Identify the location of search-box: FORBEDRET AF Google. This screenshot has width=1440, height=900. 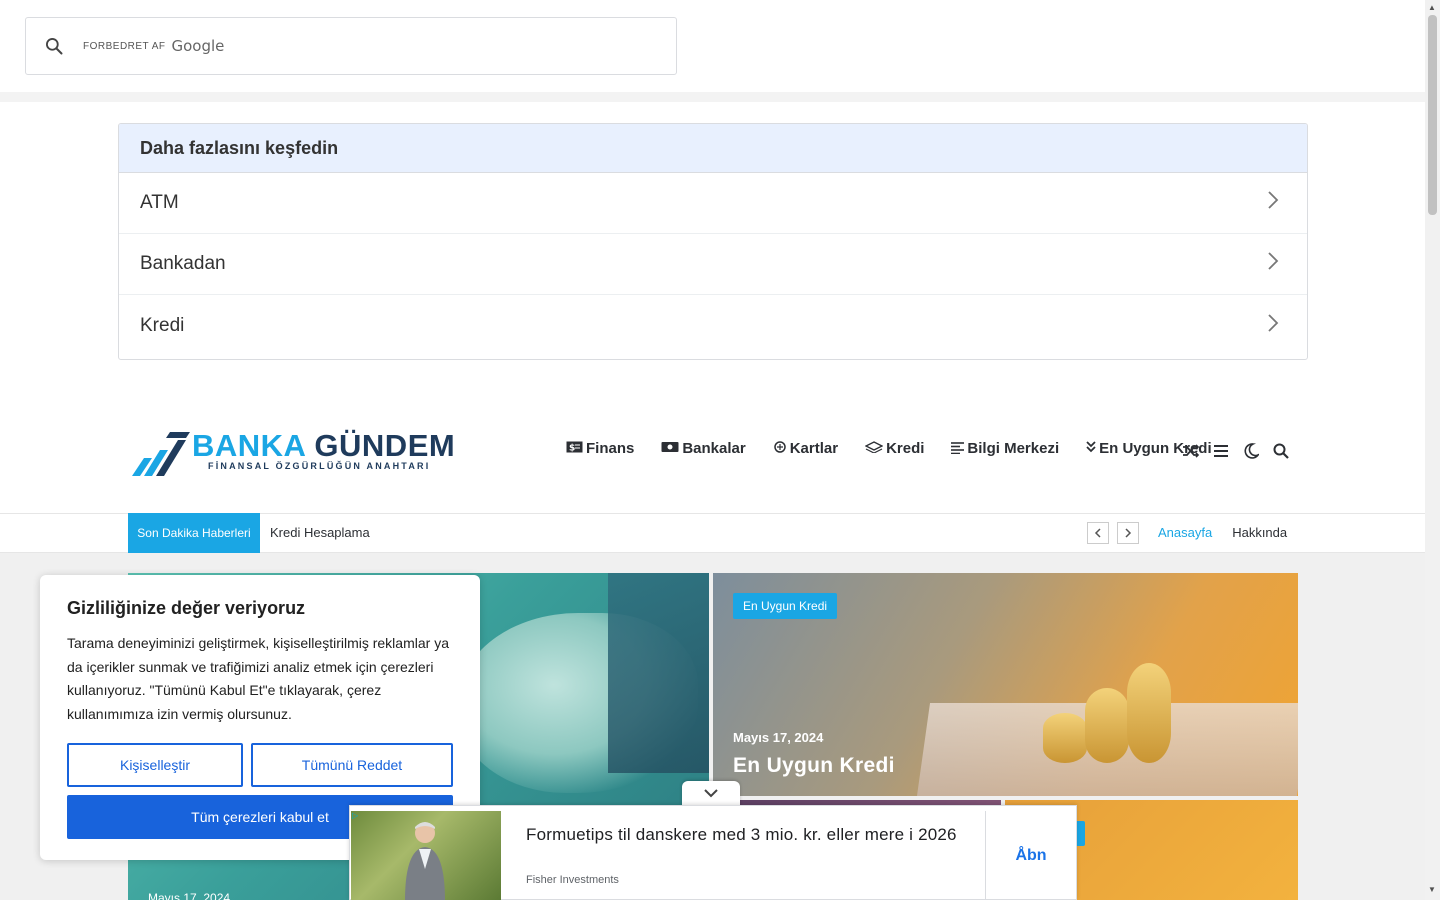
(351, 46).